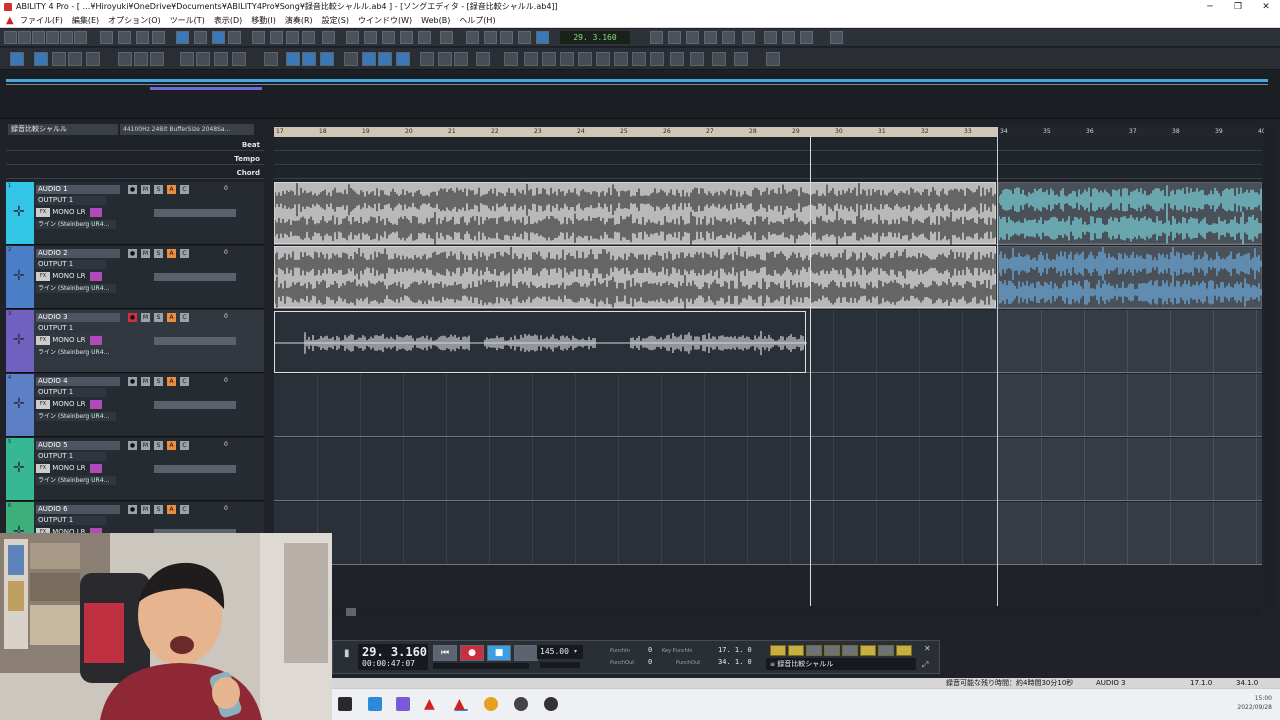 This screenshot has height=720, width=1280. I want to click on auto-button, so click(904, 650).